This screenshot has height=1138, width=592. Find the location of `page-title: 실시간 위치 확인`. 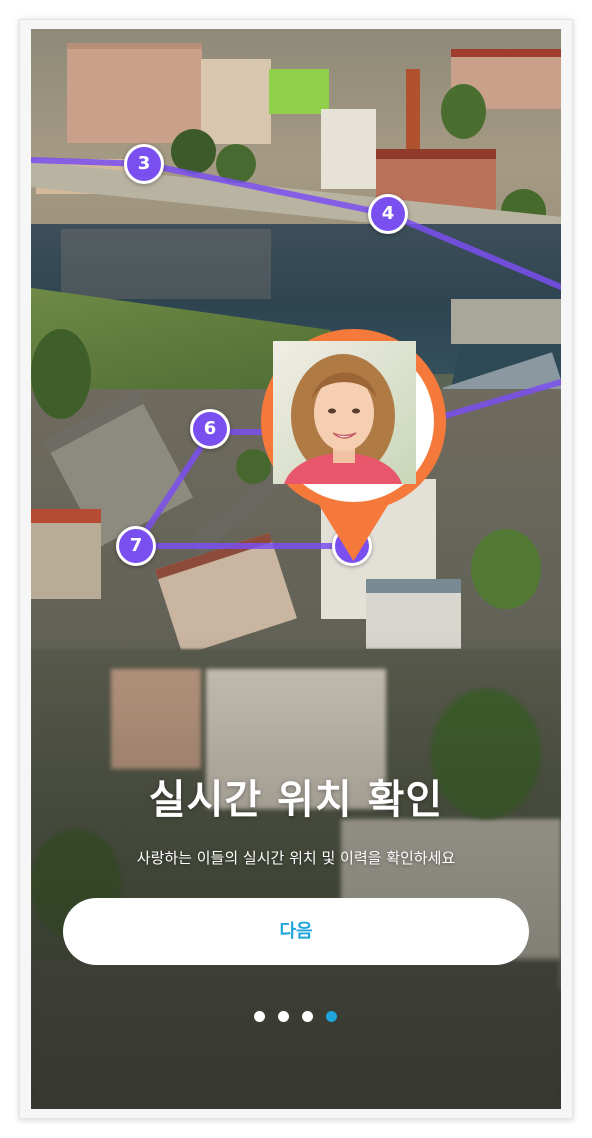

page-title: 실시간 위치 확인 is located at coordinates (296, 800).